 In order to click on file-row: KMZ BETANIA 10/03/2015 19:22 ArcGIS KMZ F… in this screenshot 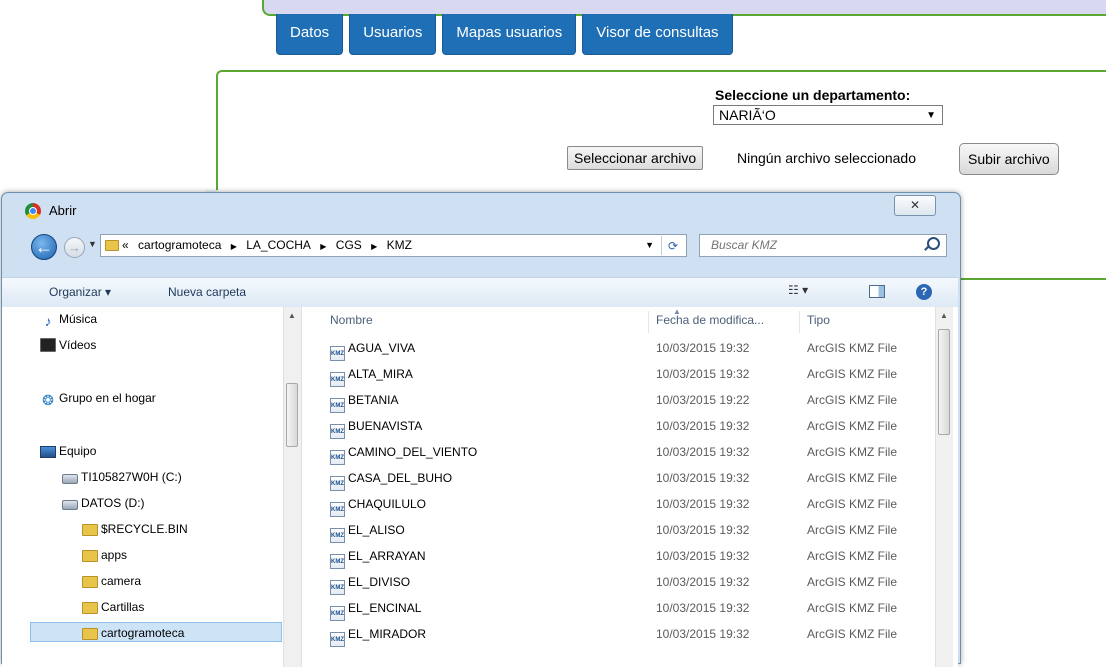, I will do `click(626, 401)`.